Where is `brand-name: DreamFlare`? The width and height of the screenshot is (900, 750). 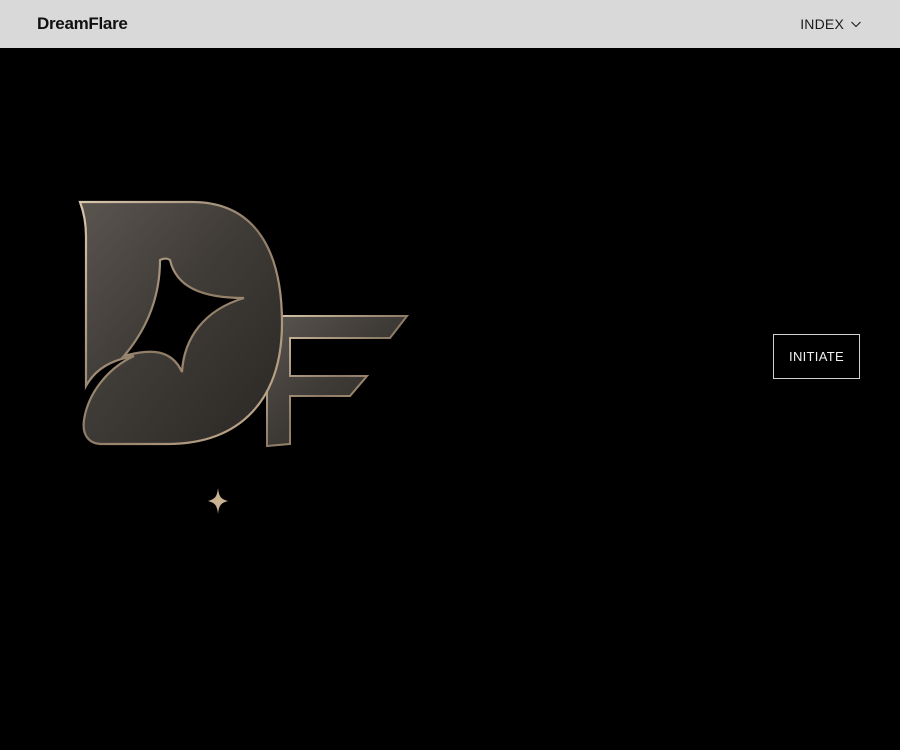
brand-name: DreamFlare is located at coordinates (82, 24).